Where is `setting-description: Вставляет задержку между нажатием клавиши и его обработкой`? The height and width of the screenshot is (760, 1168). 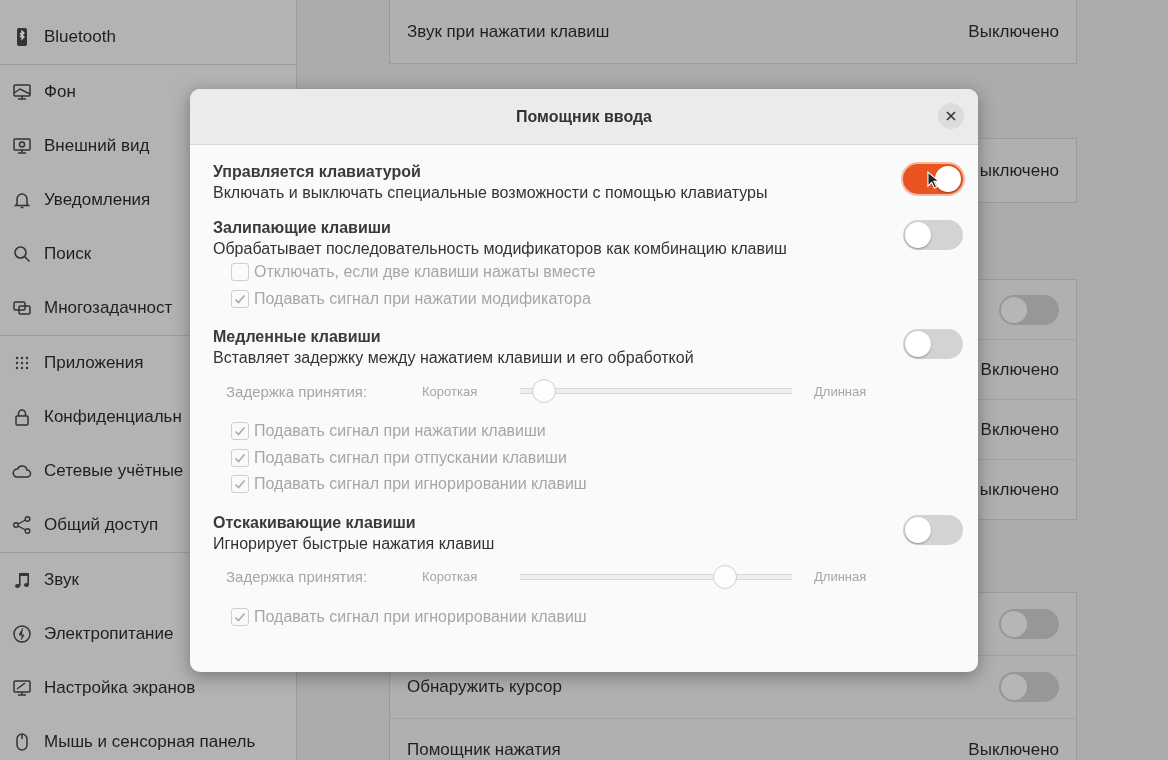
setting-description: Вставляет задержку между нажатием клавиши и его обработкой is located at coordinates (453, 358).